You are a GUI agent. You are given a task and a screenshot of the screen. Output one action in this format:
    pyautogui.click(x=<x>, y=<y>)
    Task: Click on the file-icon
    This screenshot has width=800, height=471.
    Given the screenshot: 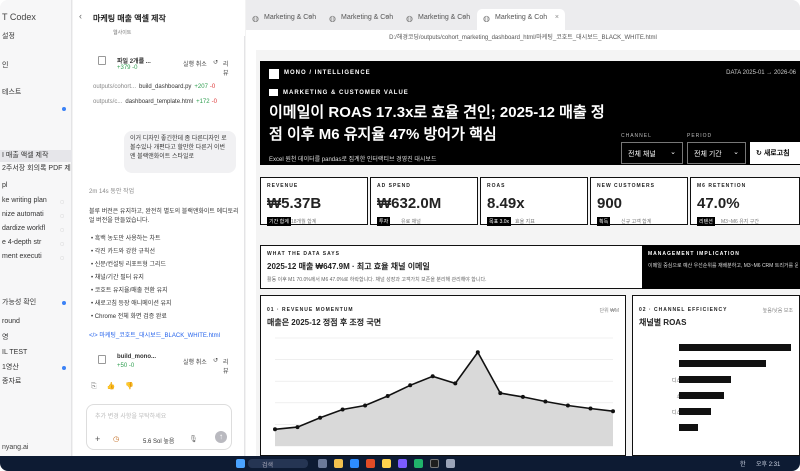 What is the action you would take?
    pyautogui.click(x=102, y=359)
    